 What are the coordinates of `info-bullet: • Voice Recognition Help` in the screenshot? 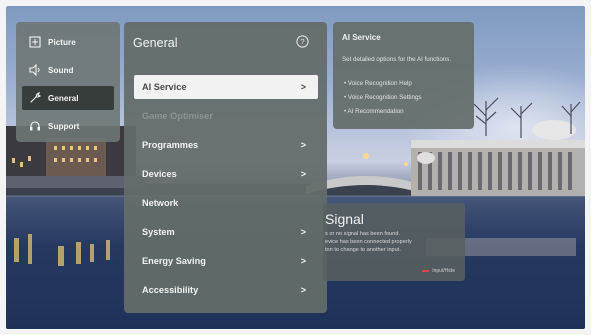 It's located at (378, 83).